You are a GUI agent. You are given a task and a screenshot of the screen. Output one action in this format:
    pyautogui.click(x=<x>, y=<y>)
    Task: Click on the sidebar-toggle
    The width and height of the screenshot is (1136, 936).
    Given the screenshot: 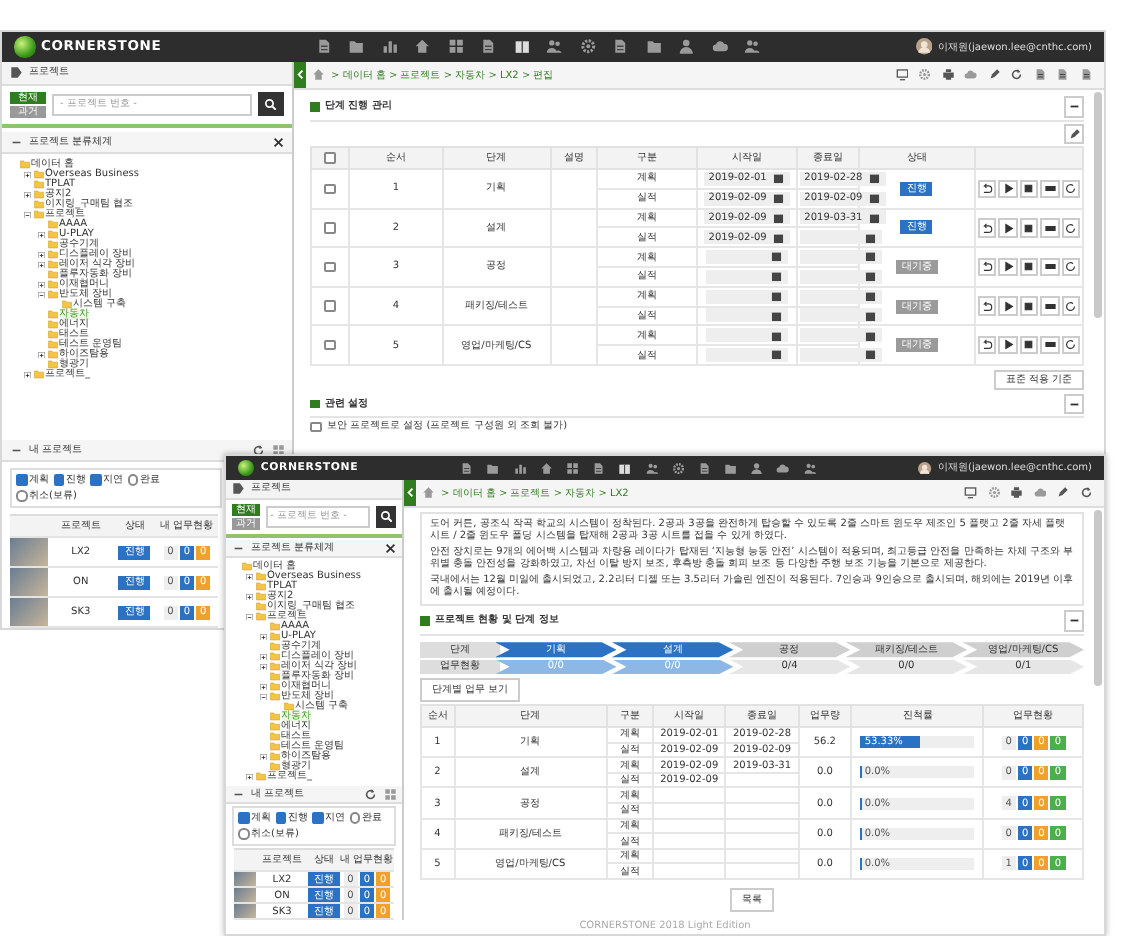 What is the action you would take?
    pyautogui.click(x=300, y=75)
    